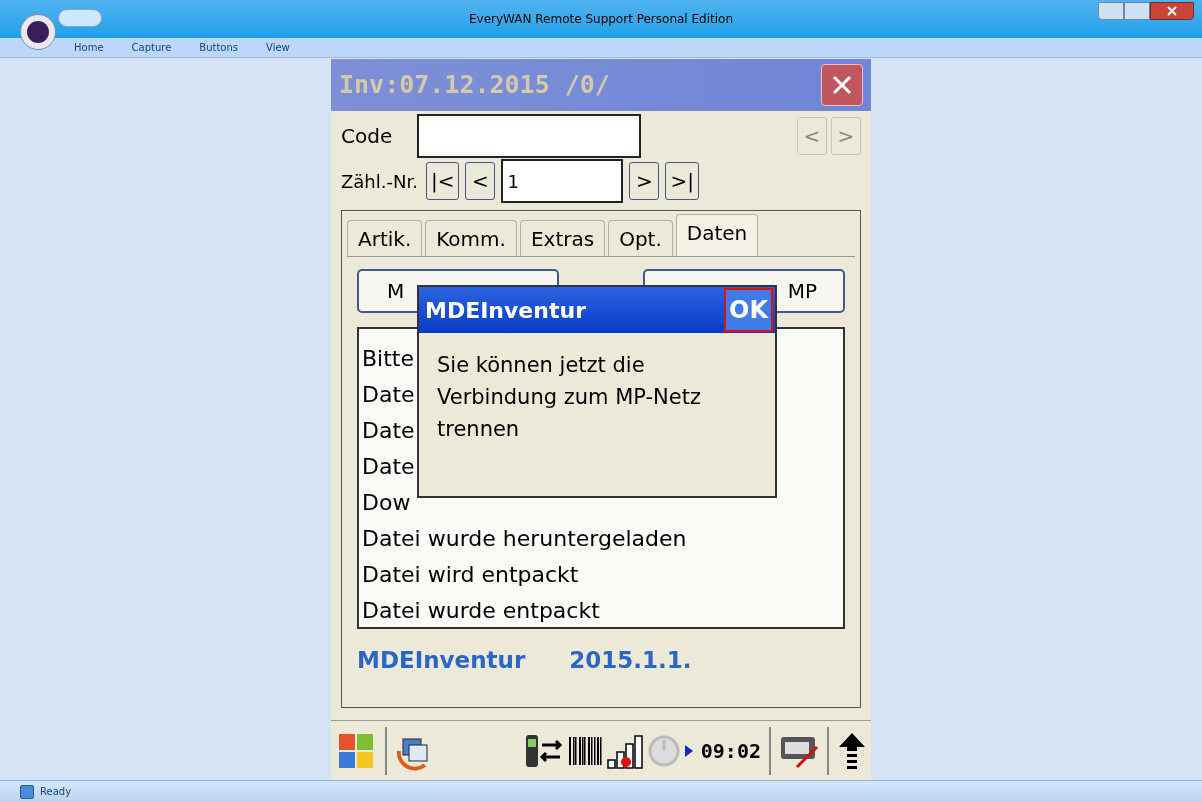 The width and height of the screenshot is (1202, 802). Describe the element at coordinates (569, 397) in the screenshot. I see `dialog-message: Sie können jetzt die Verbindung zum MP-Netz trennen` at that location.